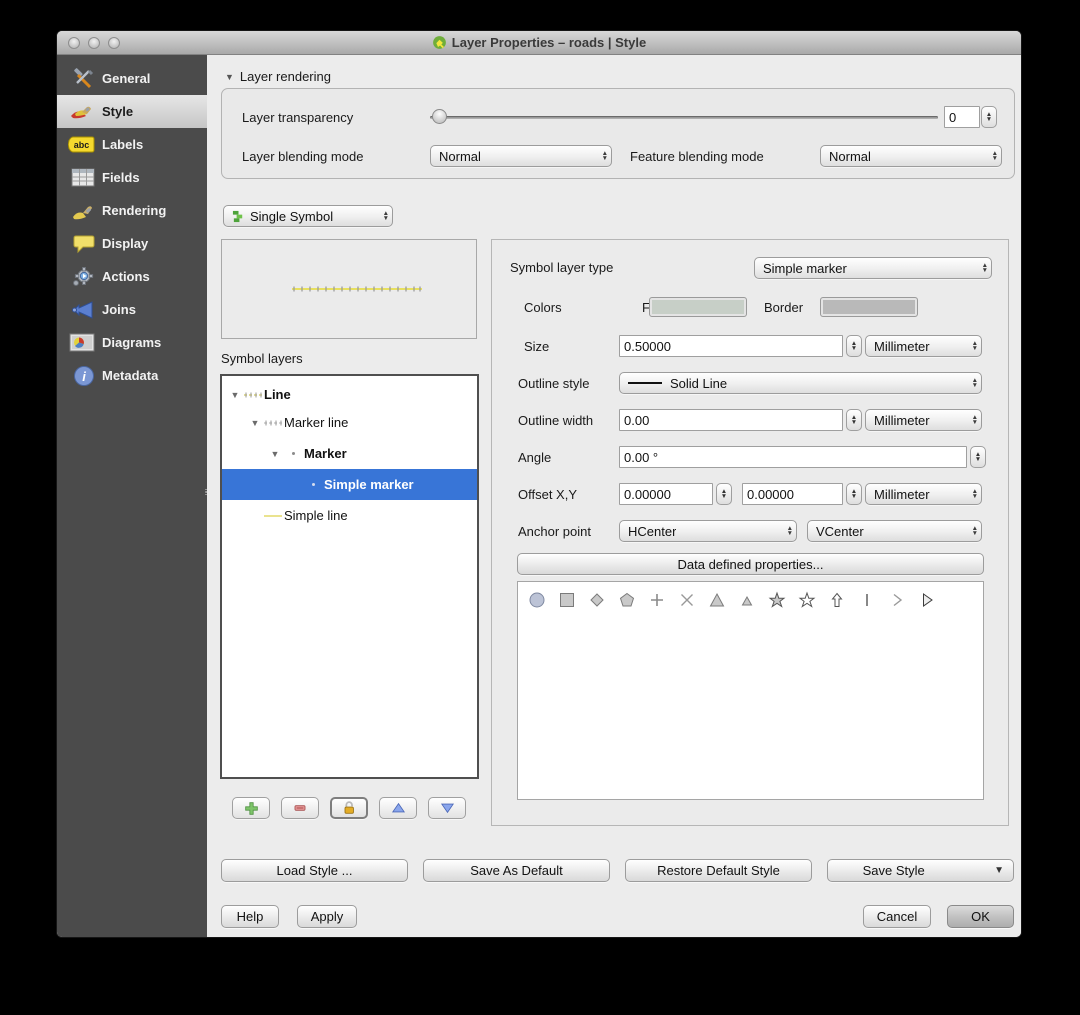  What do you see at coordinates (80, 144) in the screenshot?
I see `abc-tag-icon: abc` at bounding box center [80, 144].